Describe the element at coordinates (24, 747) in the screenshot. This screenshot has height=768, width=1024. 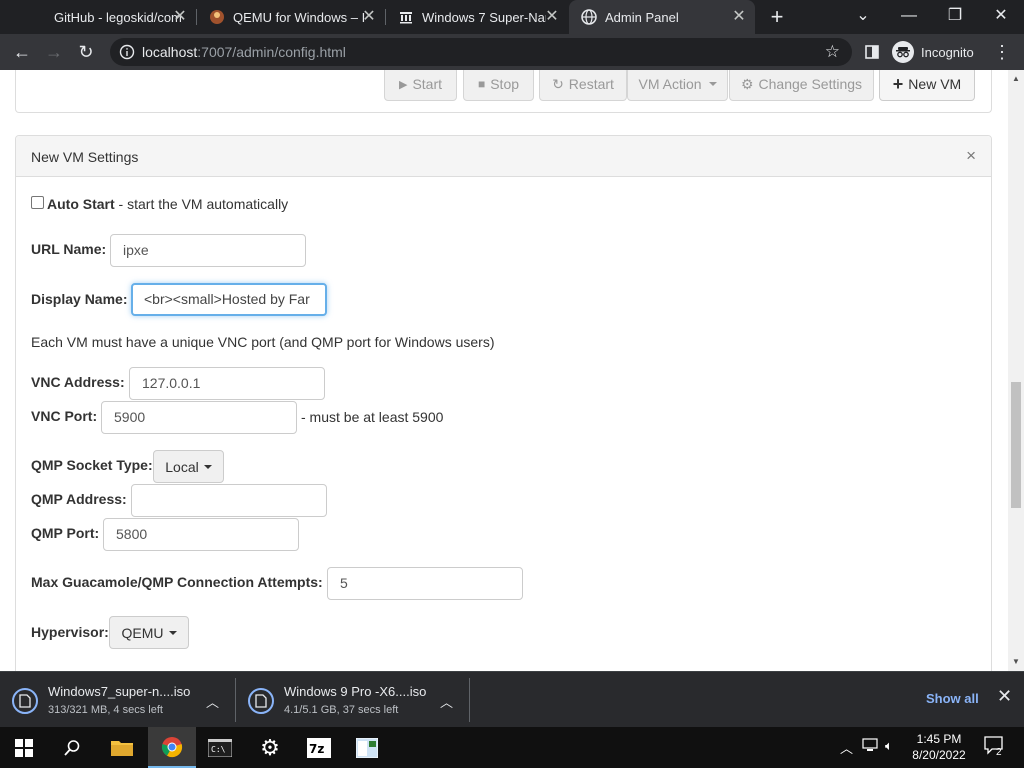
I see `windows-start-icon` at that location.